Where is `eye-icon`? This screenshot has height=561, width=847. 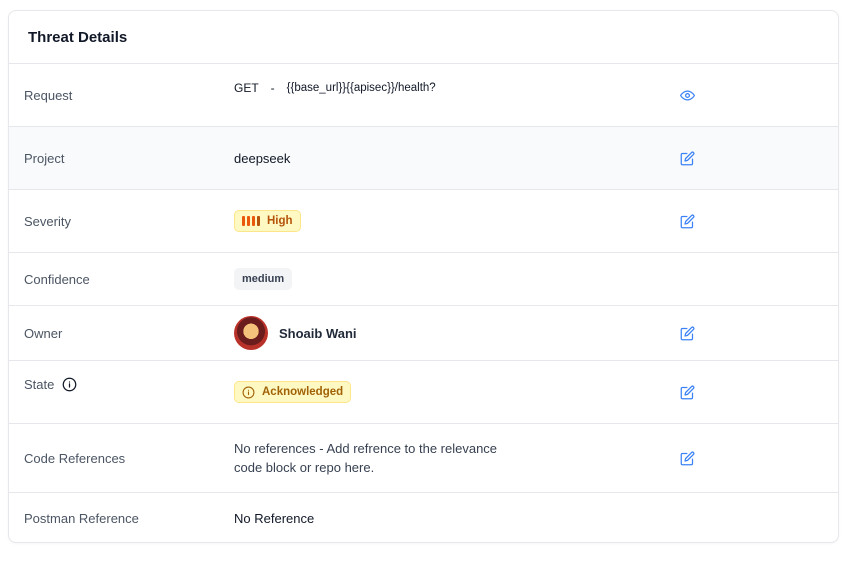
eye-icon is located at coordinates (687, 95).